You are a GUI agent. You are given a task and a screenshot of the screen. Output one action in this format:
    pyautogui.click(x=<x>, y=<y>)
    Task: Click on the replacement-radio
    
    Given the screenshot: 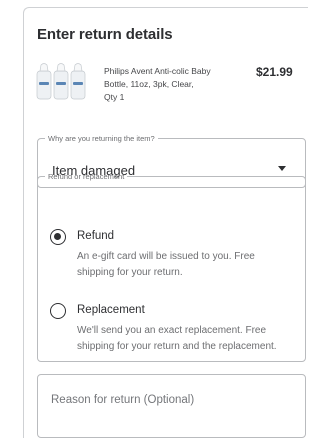 What is the action you would take?
    pyautogui.click(x=58, y=311)
    